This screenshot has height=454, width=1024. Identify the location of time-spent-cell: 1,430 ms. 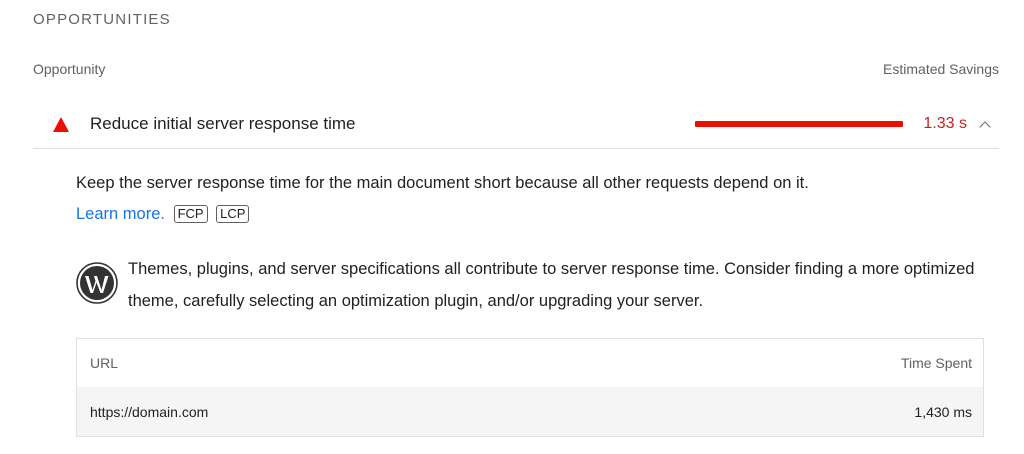
(943, 411).